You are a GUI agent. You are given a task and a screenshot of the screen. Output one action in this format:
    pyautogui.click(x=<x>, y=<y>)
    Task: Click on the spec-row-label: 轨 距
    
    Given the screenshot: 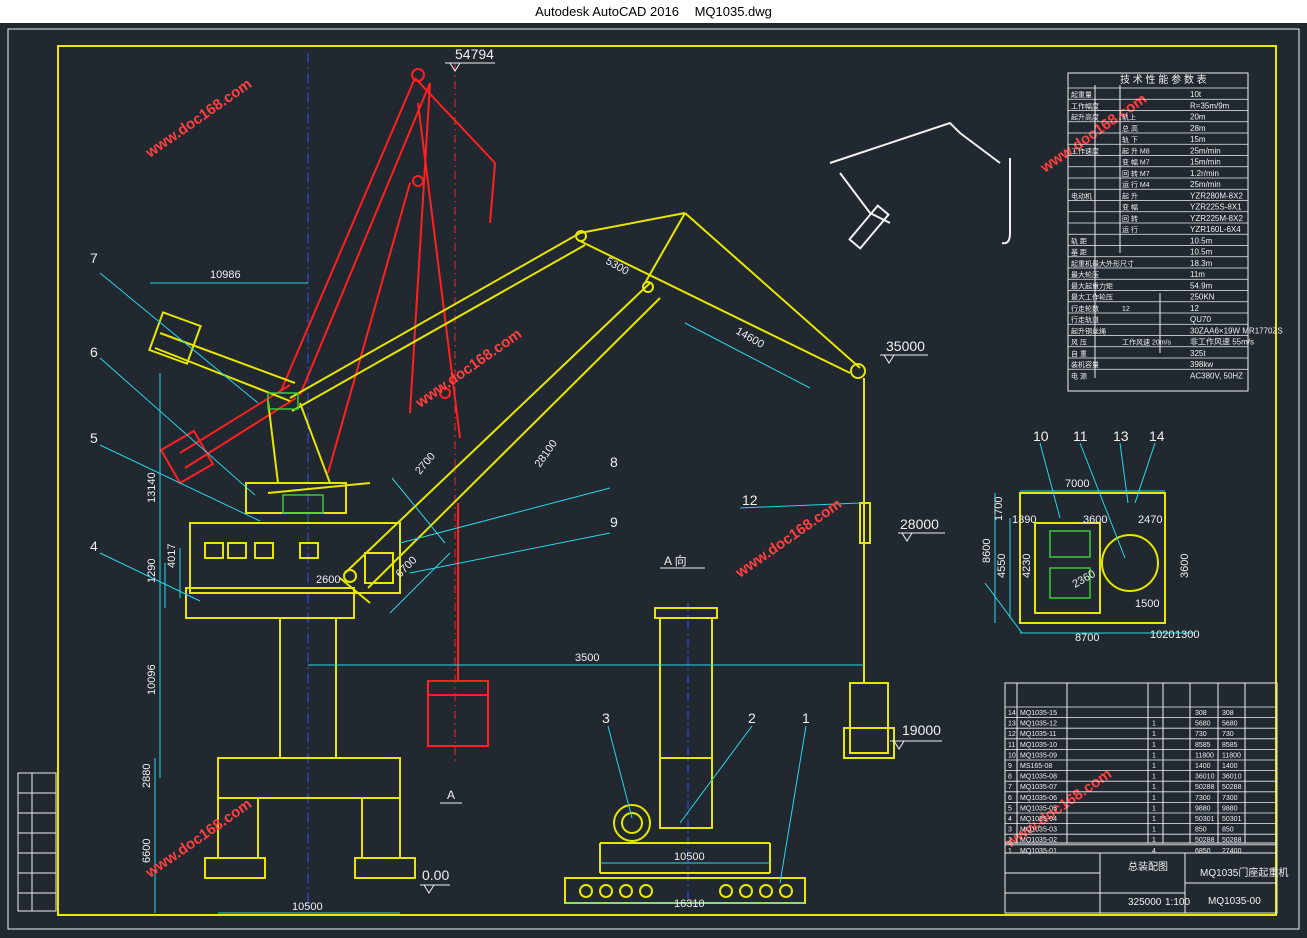 What is the action you would take?
    pyautogui.click(x=1079, y=240)
    